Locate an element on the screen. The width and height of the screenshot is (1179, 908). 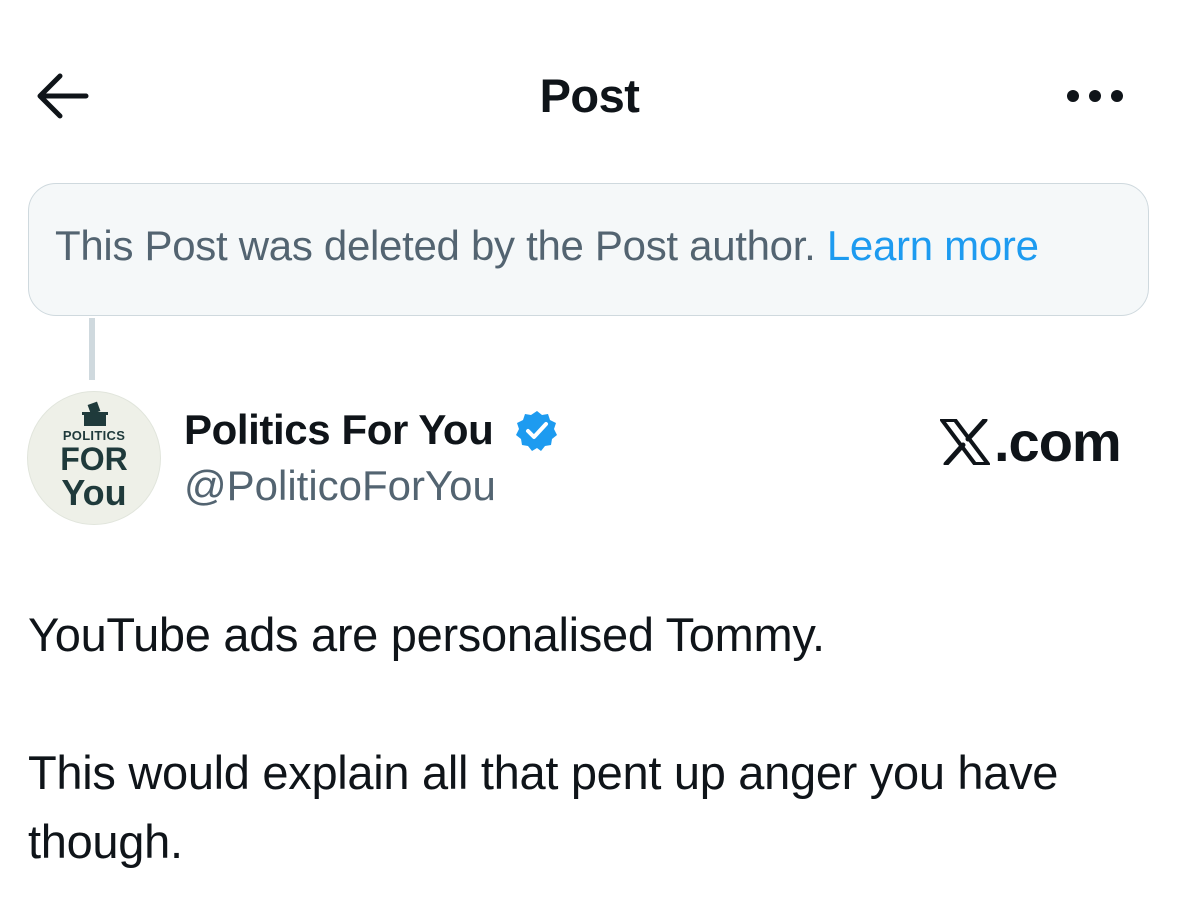
page-title: Post is located at coordinates (589, 95).